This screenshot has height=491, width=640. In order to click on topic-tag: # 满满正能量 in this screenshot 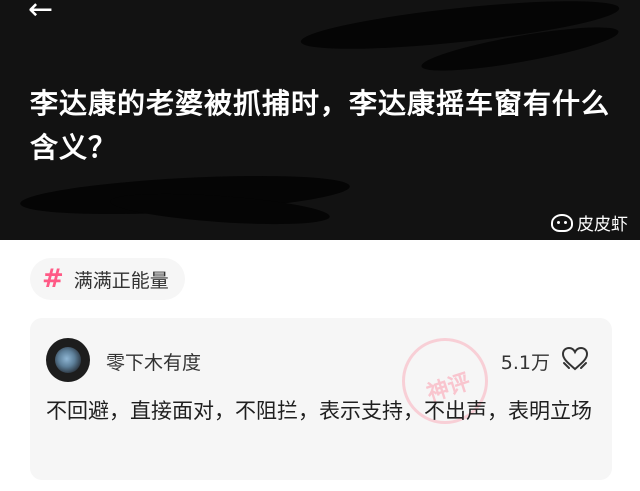, I will do `click(107, 279)`.